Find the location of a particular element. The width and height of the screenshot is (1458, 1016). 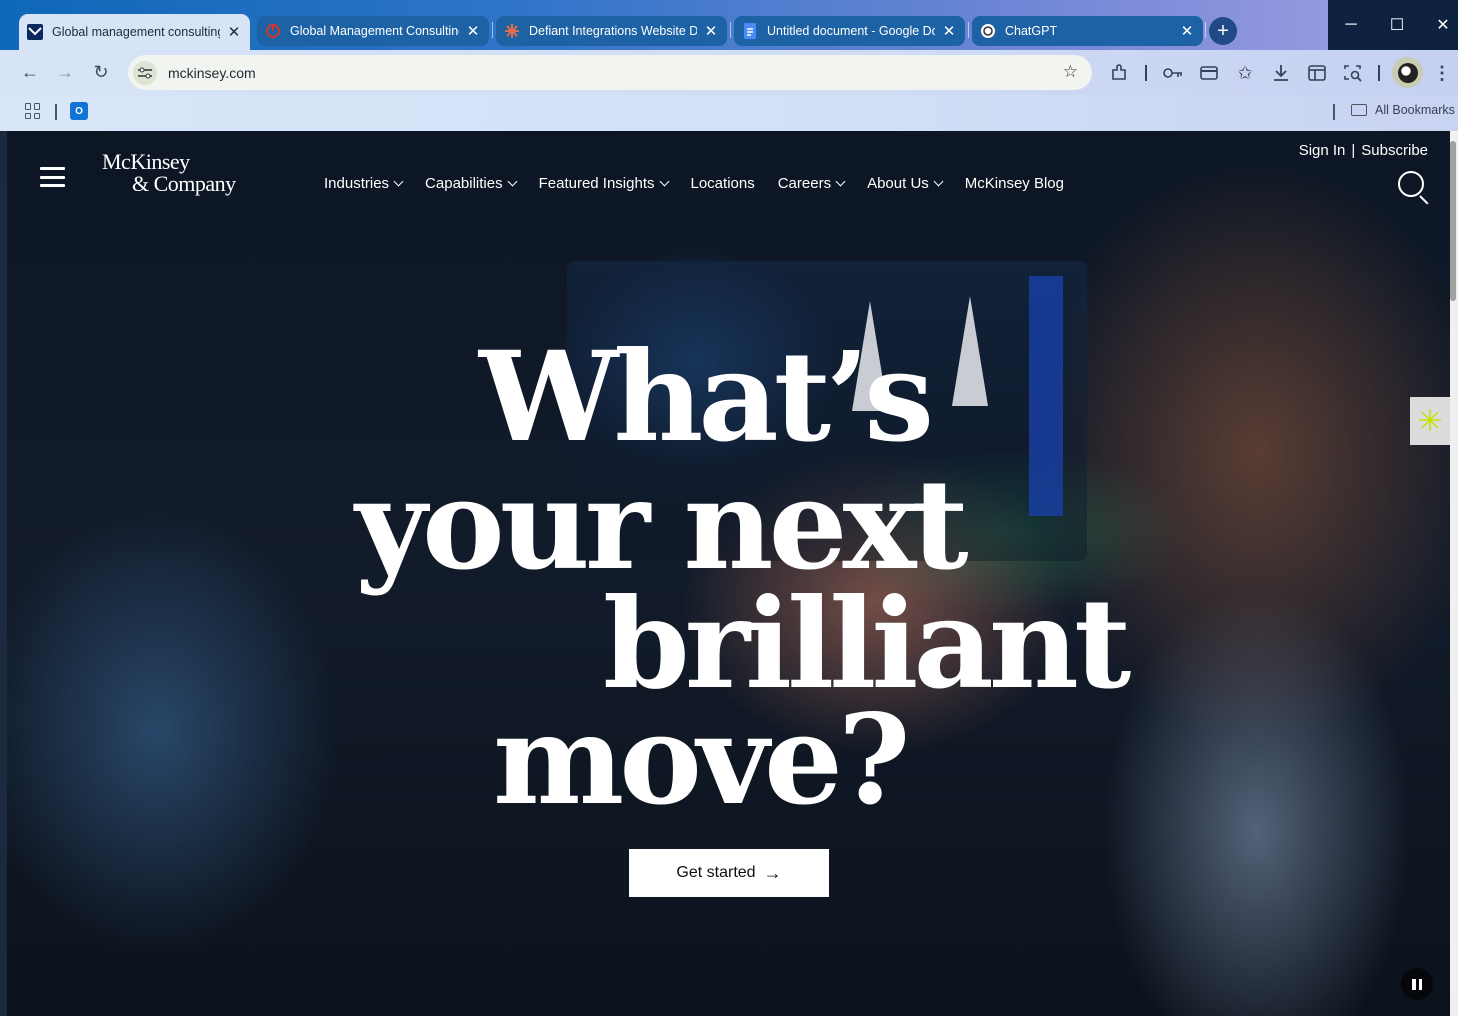

tab-title: ChatGPT is located at coordinates (1031, 31).